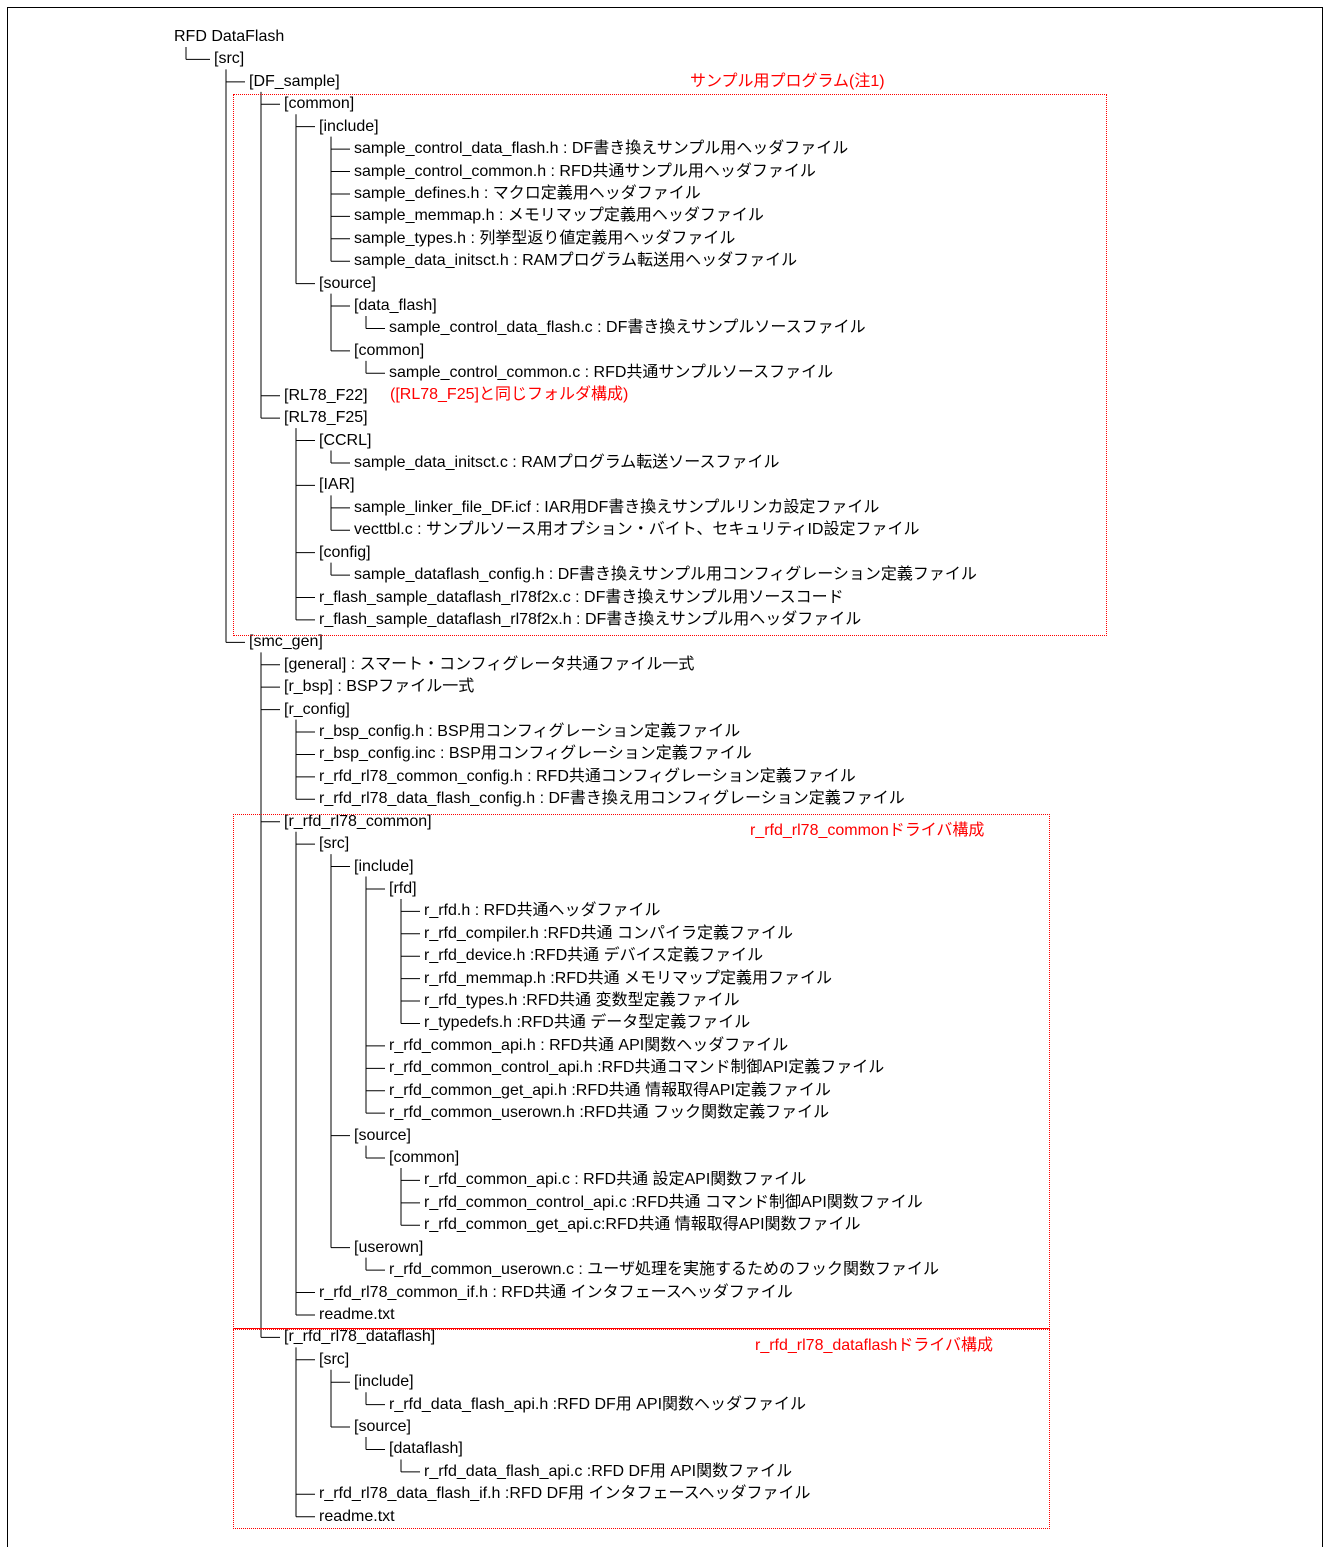  What do you see at coordinates (874, 1345) in the screenshot?
I see `dataflash-driver-note: r_rfd_rl78_dataflashドライバ構成` at bounding box center [874, 1345].